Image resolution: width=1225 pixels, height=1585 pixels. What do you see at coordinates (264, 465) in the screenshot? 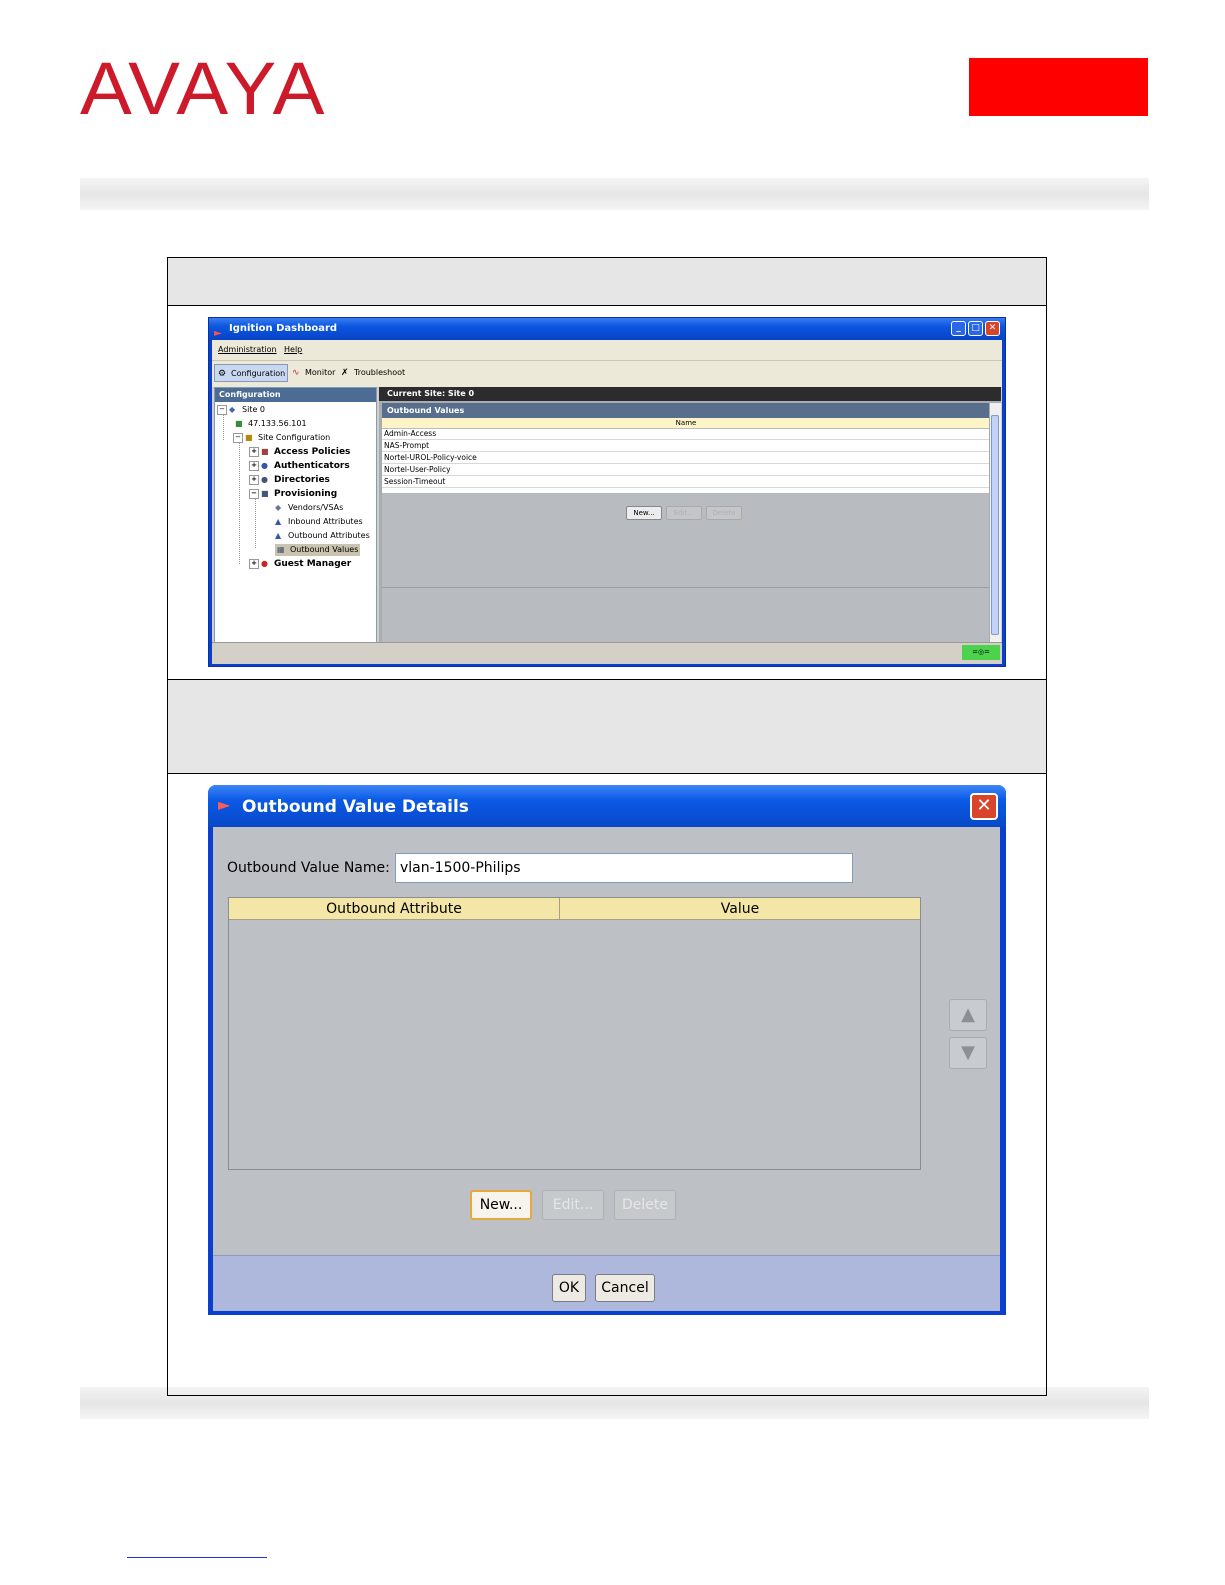
I see `users-icon: ●` at bounding box center [264, 465].